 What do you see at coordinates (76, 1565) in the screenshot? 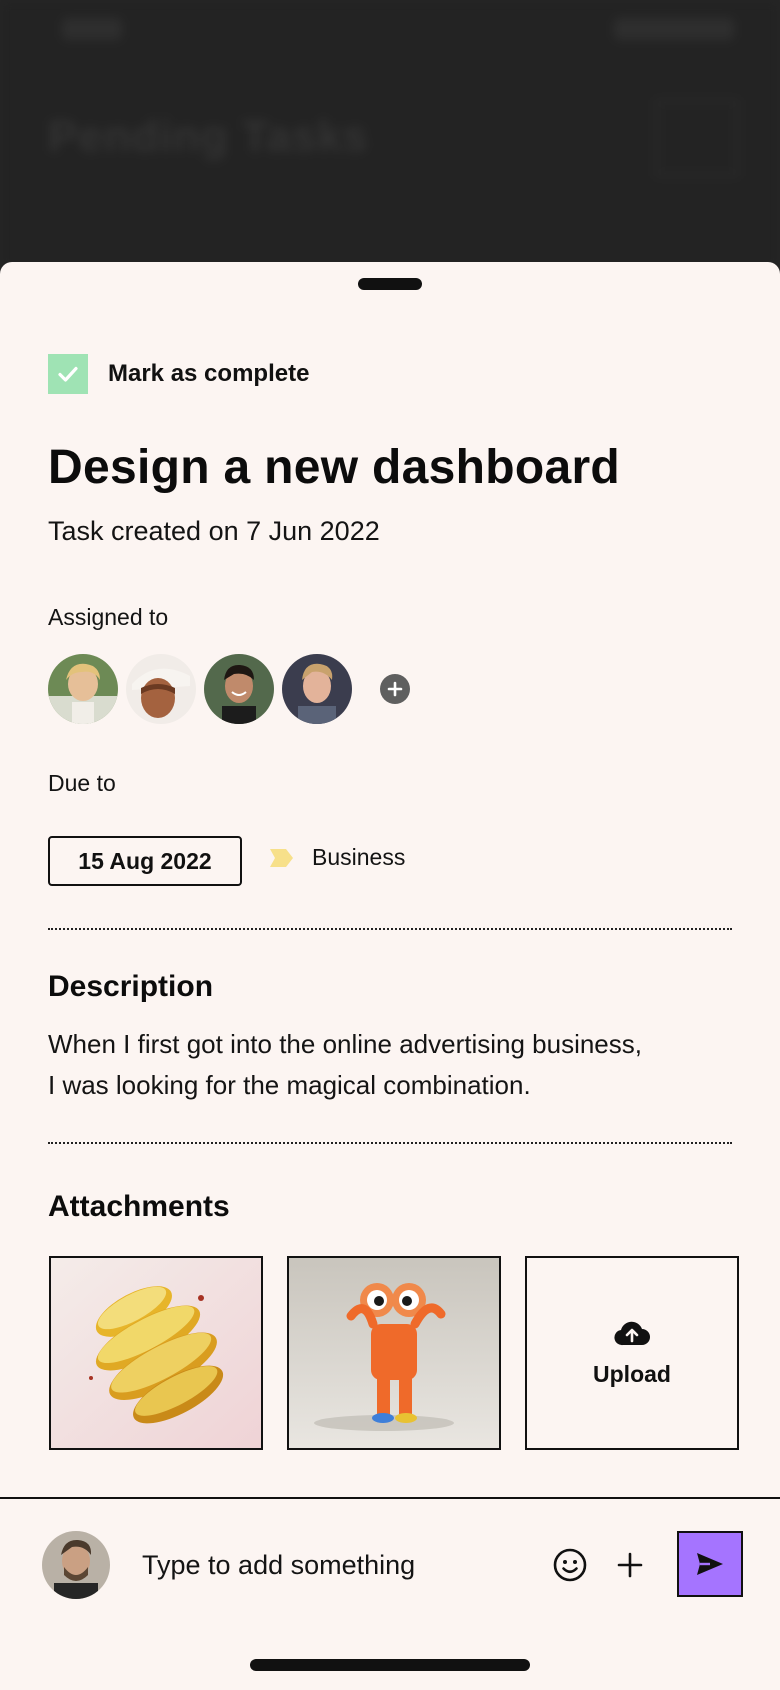
I see `current-user-avatar` at bounding box center [76, 1565].